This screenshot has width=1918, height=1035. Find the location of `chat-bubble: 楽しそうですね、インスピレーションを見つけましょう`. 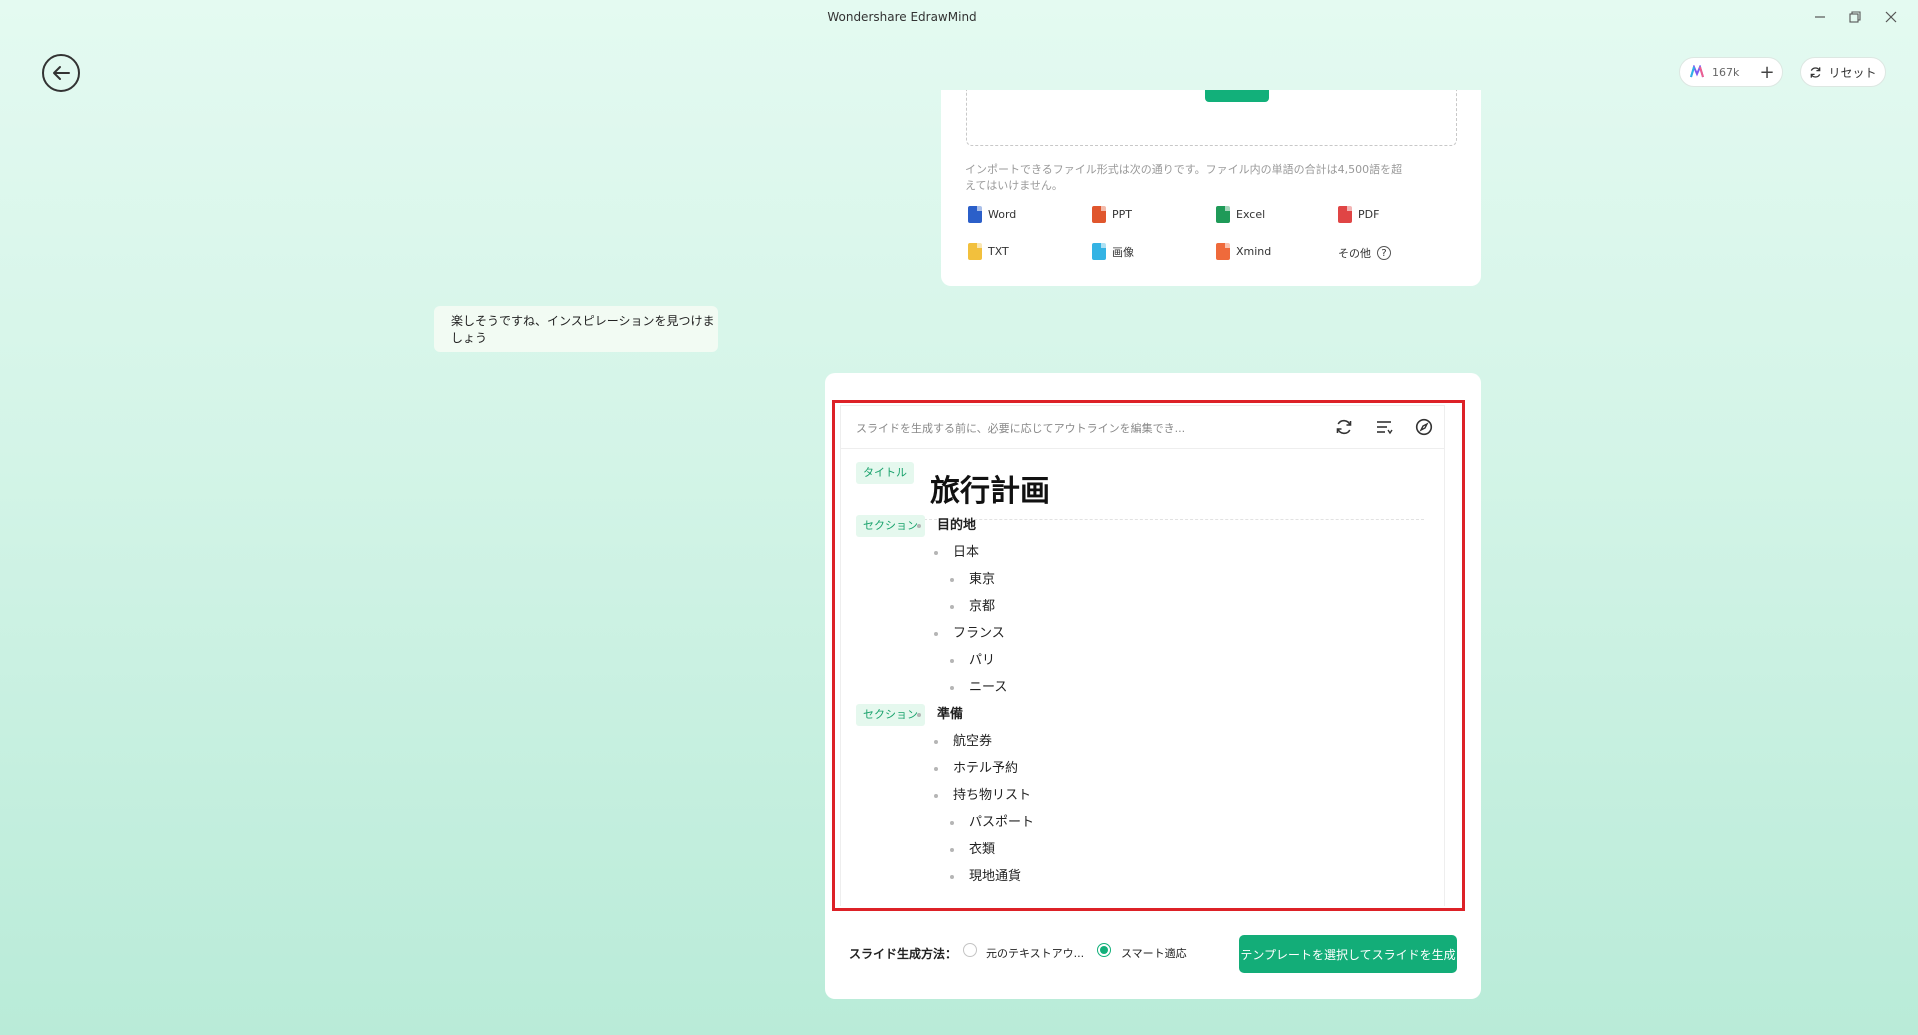

chat-bubble: 楽しそうですね、インスピレーションを見つけましょう is located at coordinates (576, 329).